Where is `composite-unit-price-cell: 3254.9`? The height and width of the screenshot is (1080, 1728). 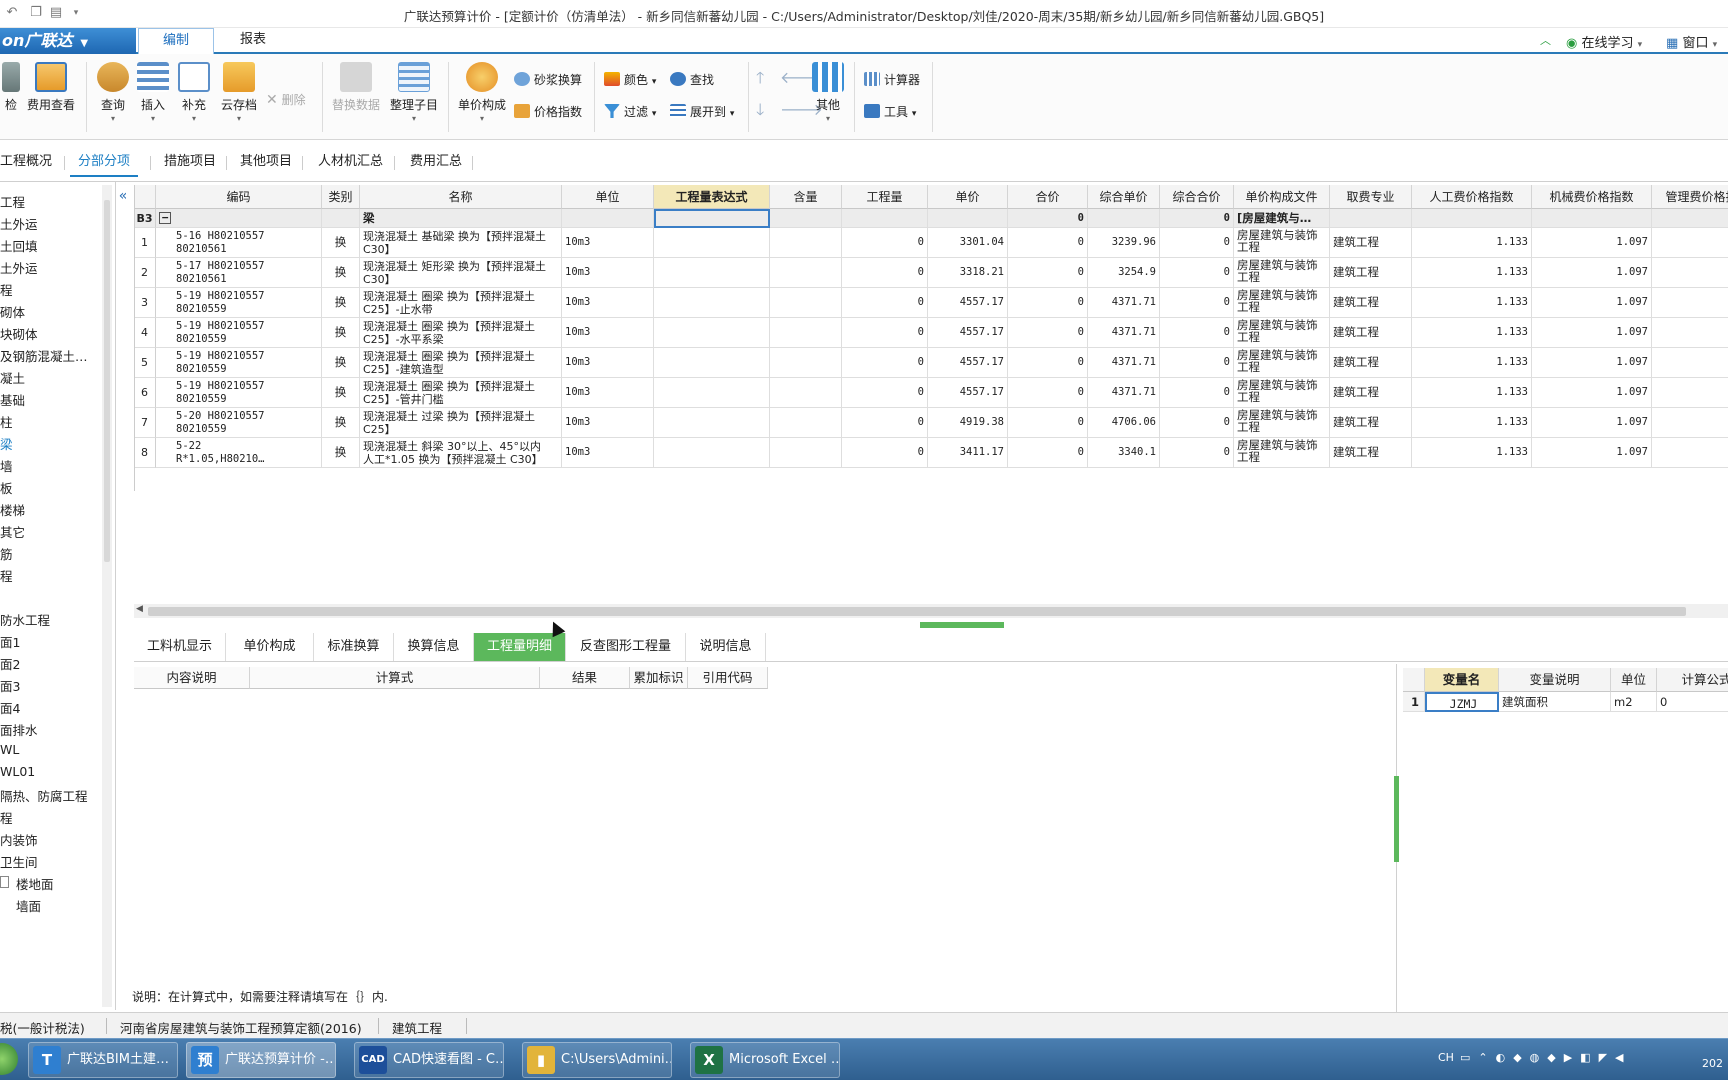
composite-unit-price-cell: 3254.9 is located at coordinates (1124, 273).